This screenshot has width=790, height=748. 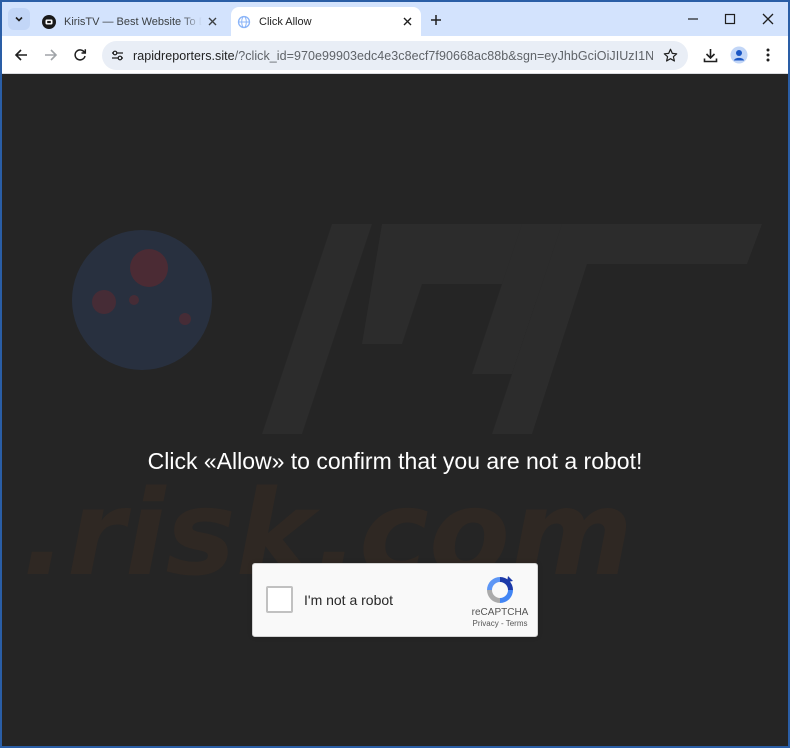 I want to click on plus-icon, so click(x=436, y=20).